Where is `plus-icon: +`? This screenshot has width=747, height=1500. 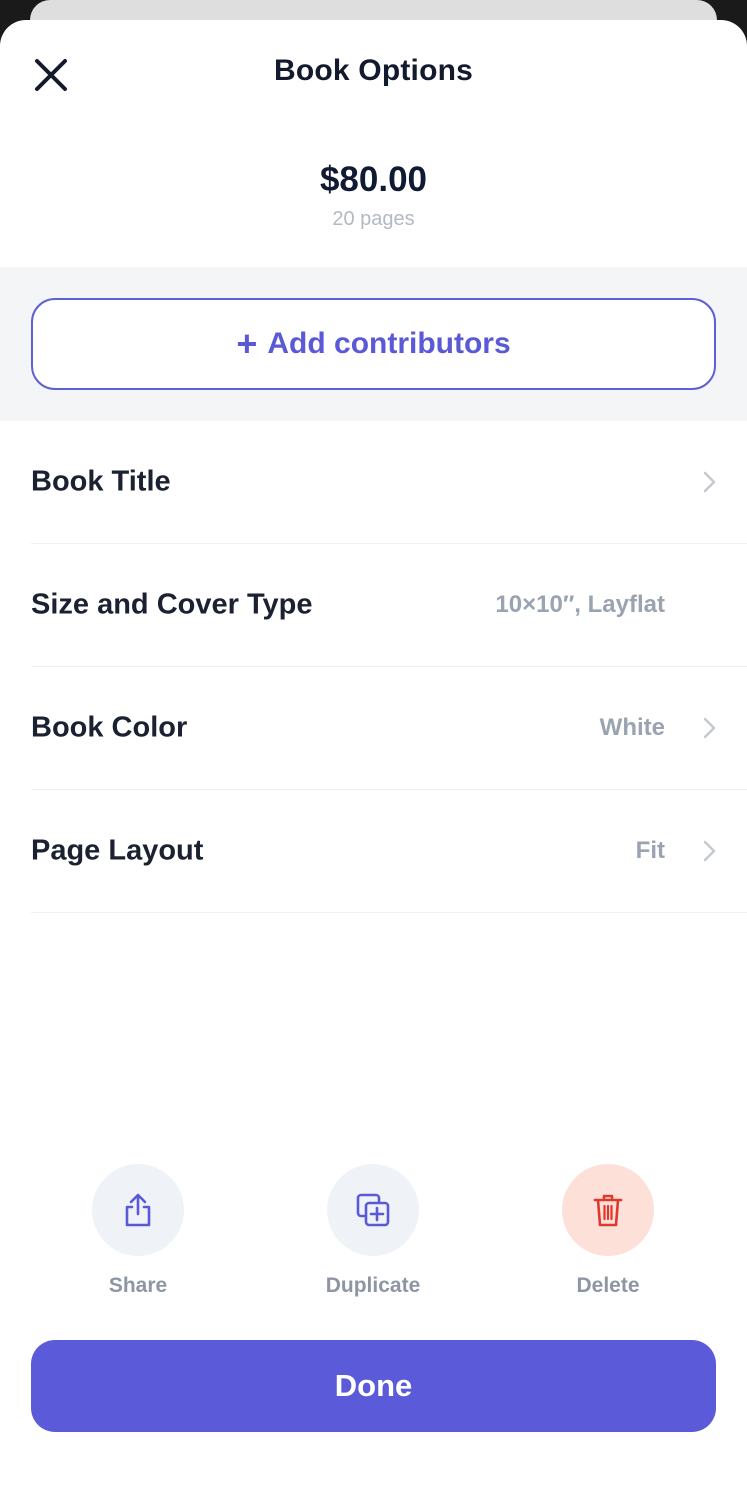 plus-icon: + is located at coordinates (247, 343).